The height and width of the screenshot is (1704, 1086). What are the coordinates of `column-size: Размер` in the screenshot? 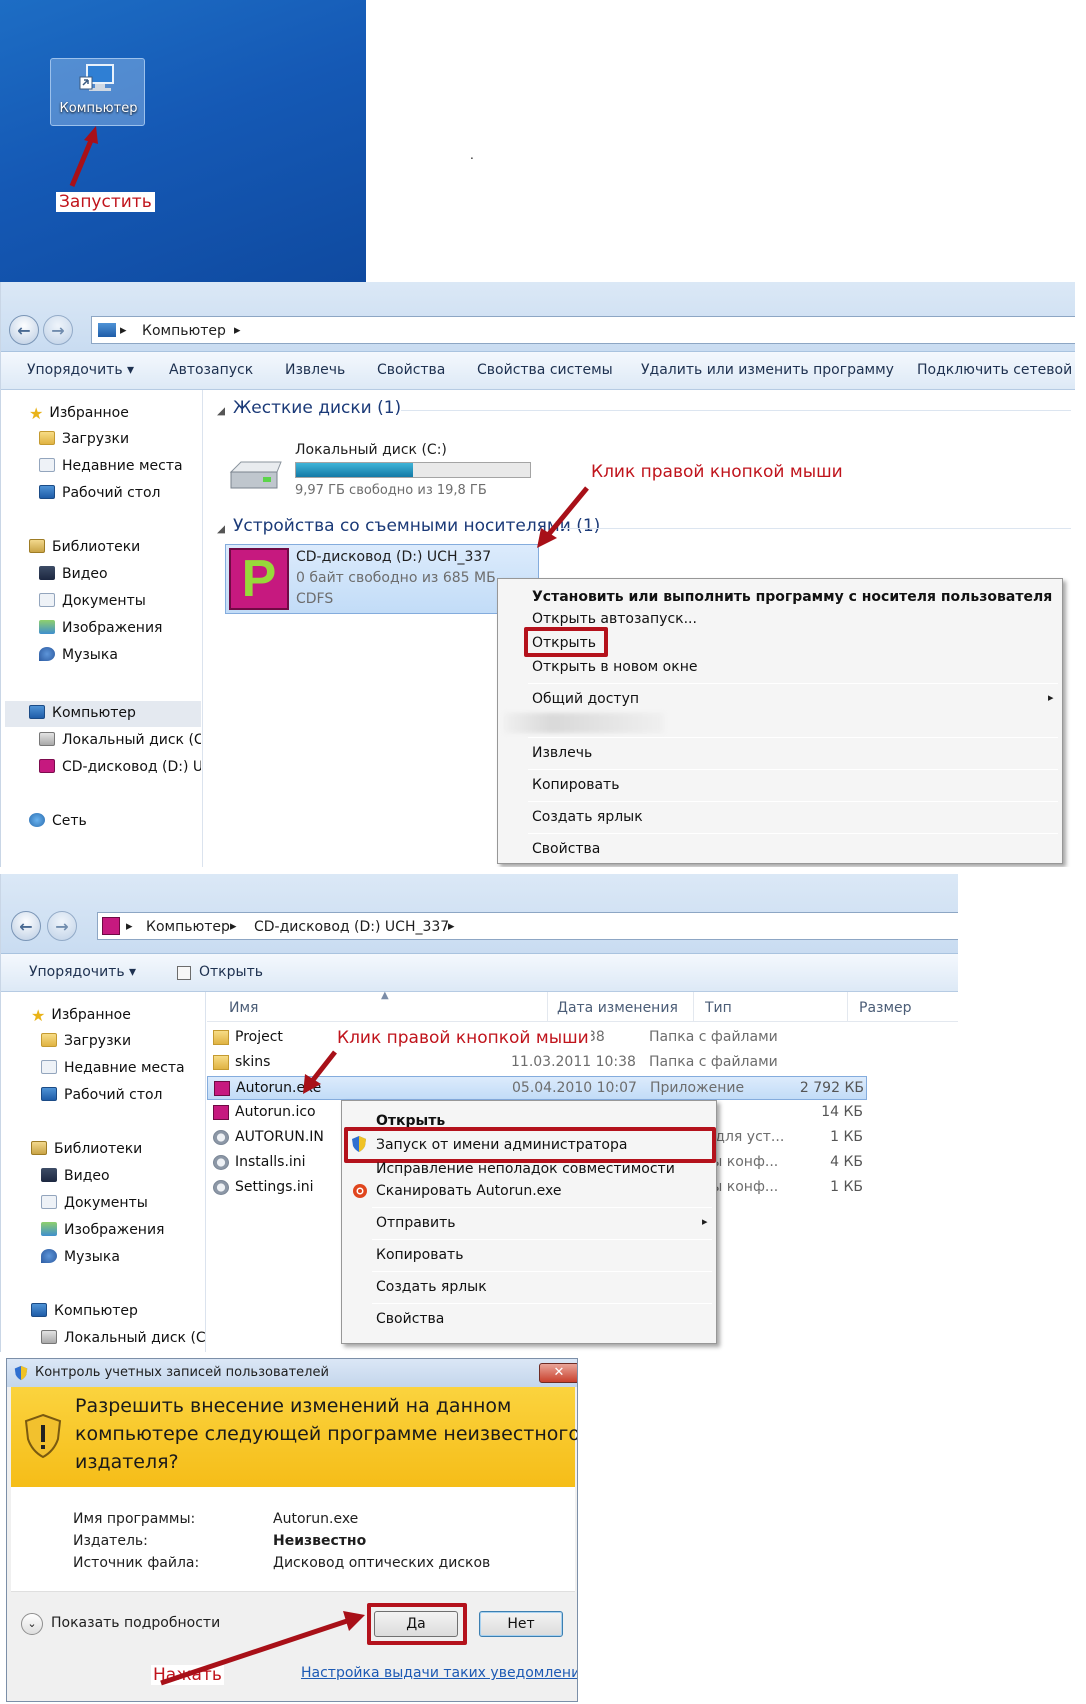 It's located at (885, 1008).